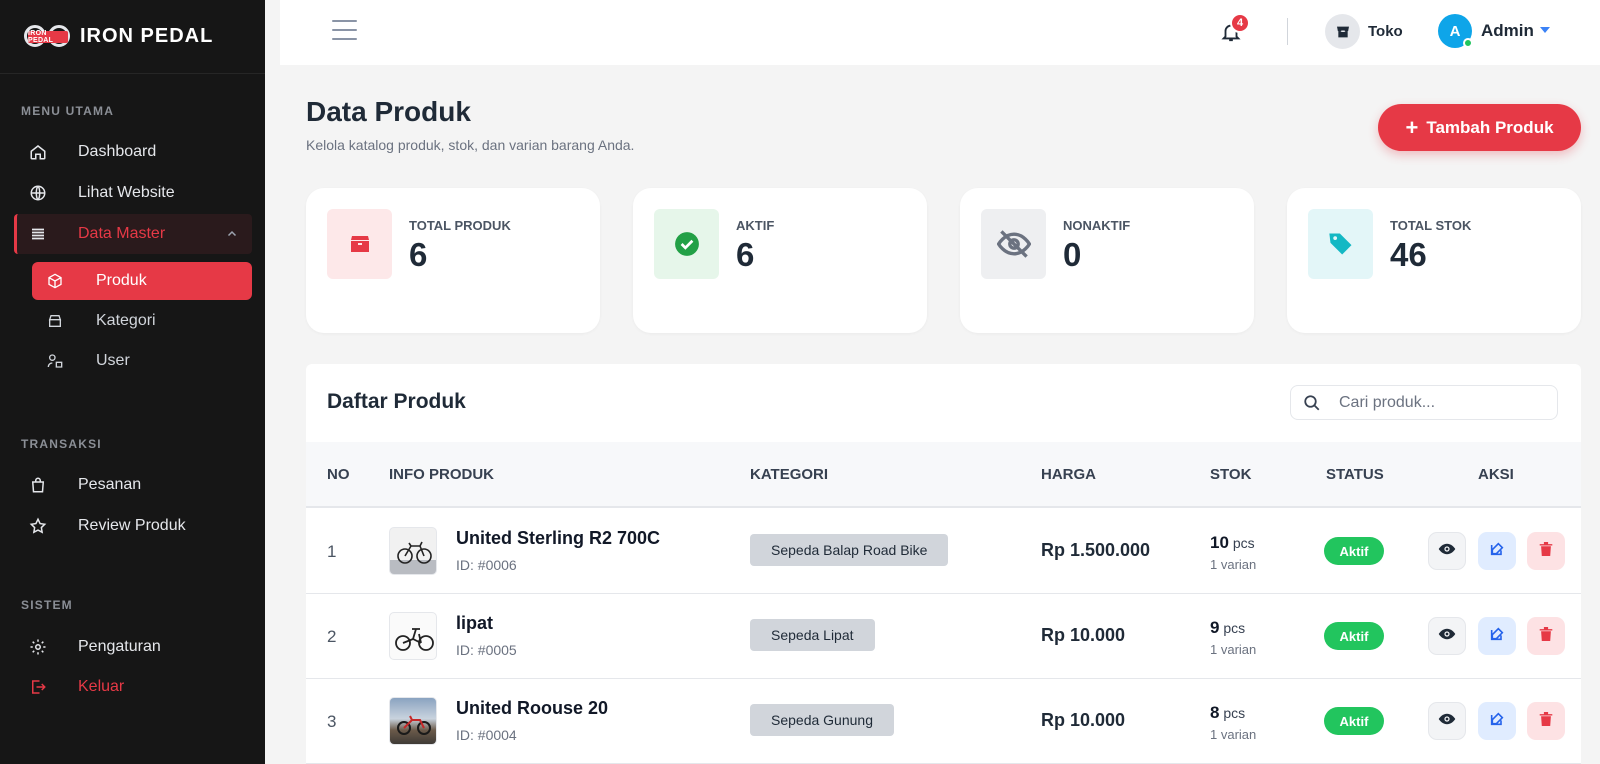 Image resolution: width=1600 pixels, height=764 pixels. I want to click on category-badge: Sepeda Gunung, so click(822, 720).